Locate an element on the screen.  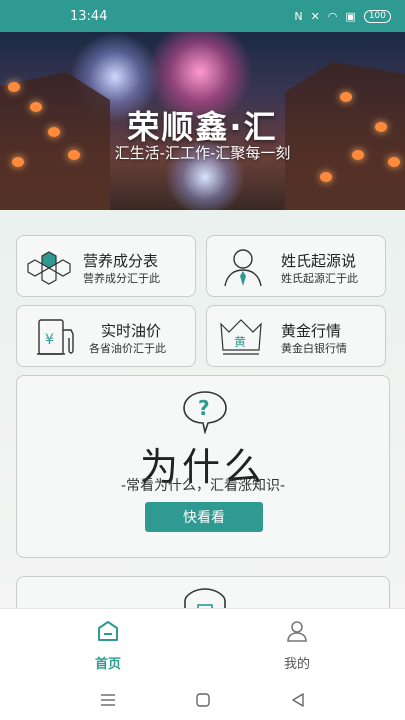
card-subtitle: 营养成分汇于此 is located at coordinates (121, 278).